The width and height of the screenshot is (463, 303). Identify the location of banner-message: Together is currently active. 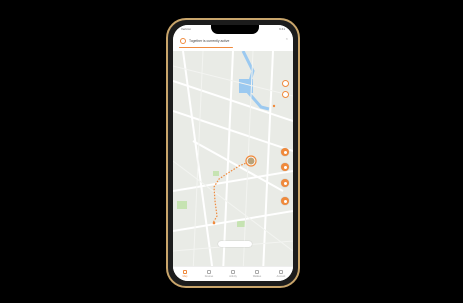
(209, 41).